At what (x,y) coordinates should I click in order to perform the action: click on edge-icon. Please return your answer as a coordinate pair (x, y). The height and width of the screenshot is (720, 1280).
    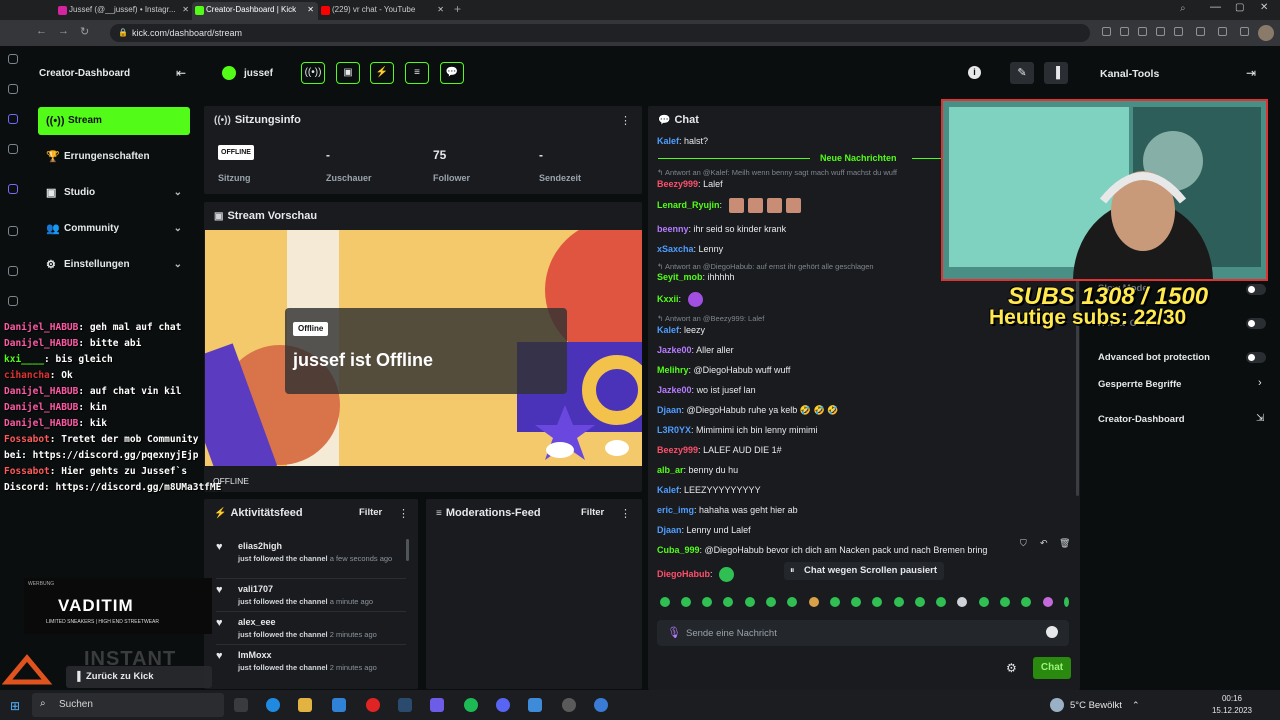
    Looking at the image, I should click on (273, 705).